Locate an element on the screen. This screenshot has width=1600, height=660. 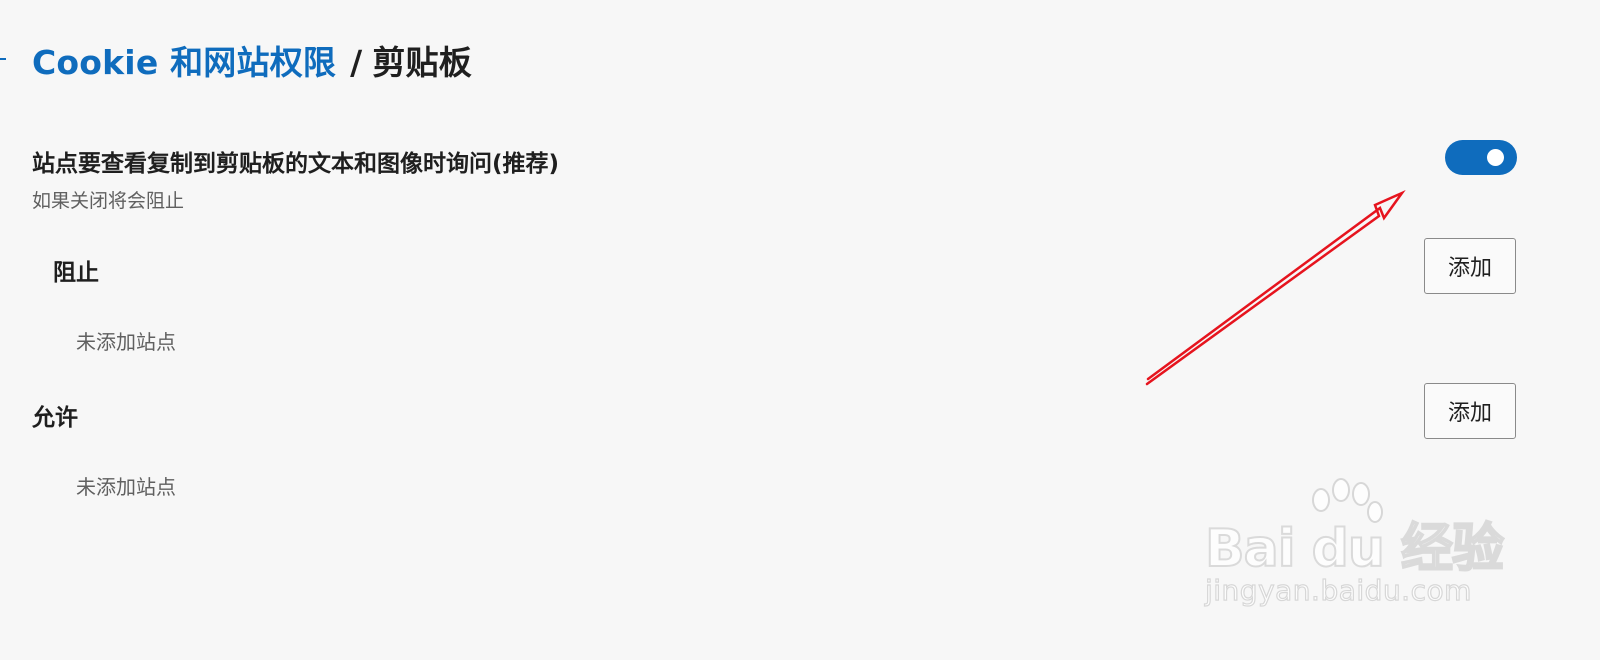
breadcrumb-cookies-link: Cookie 和网站权限 is located at coordinates (184, 60).